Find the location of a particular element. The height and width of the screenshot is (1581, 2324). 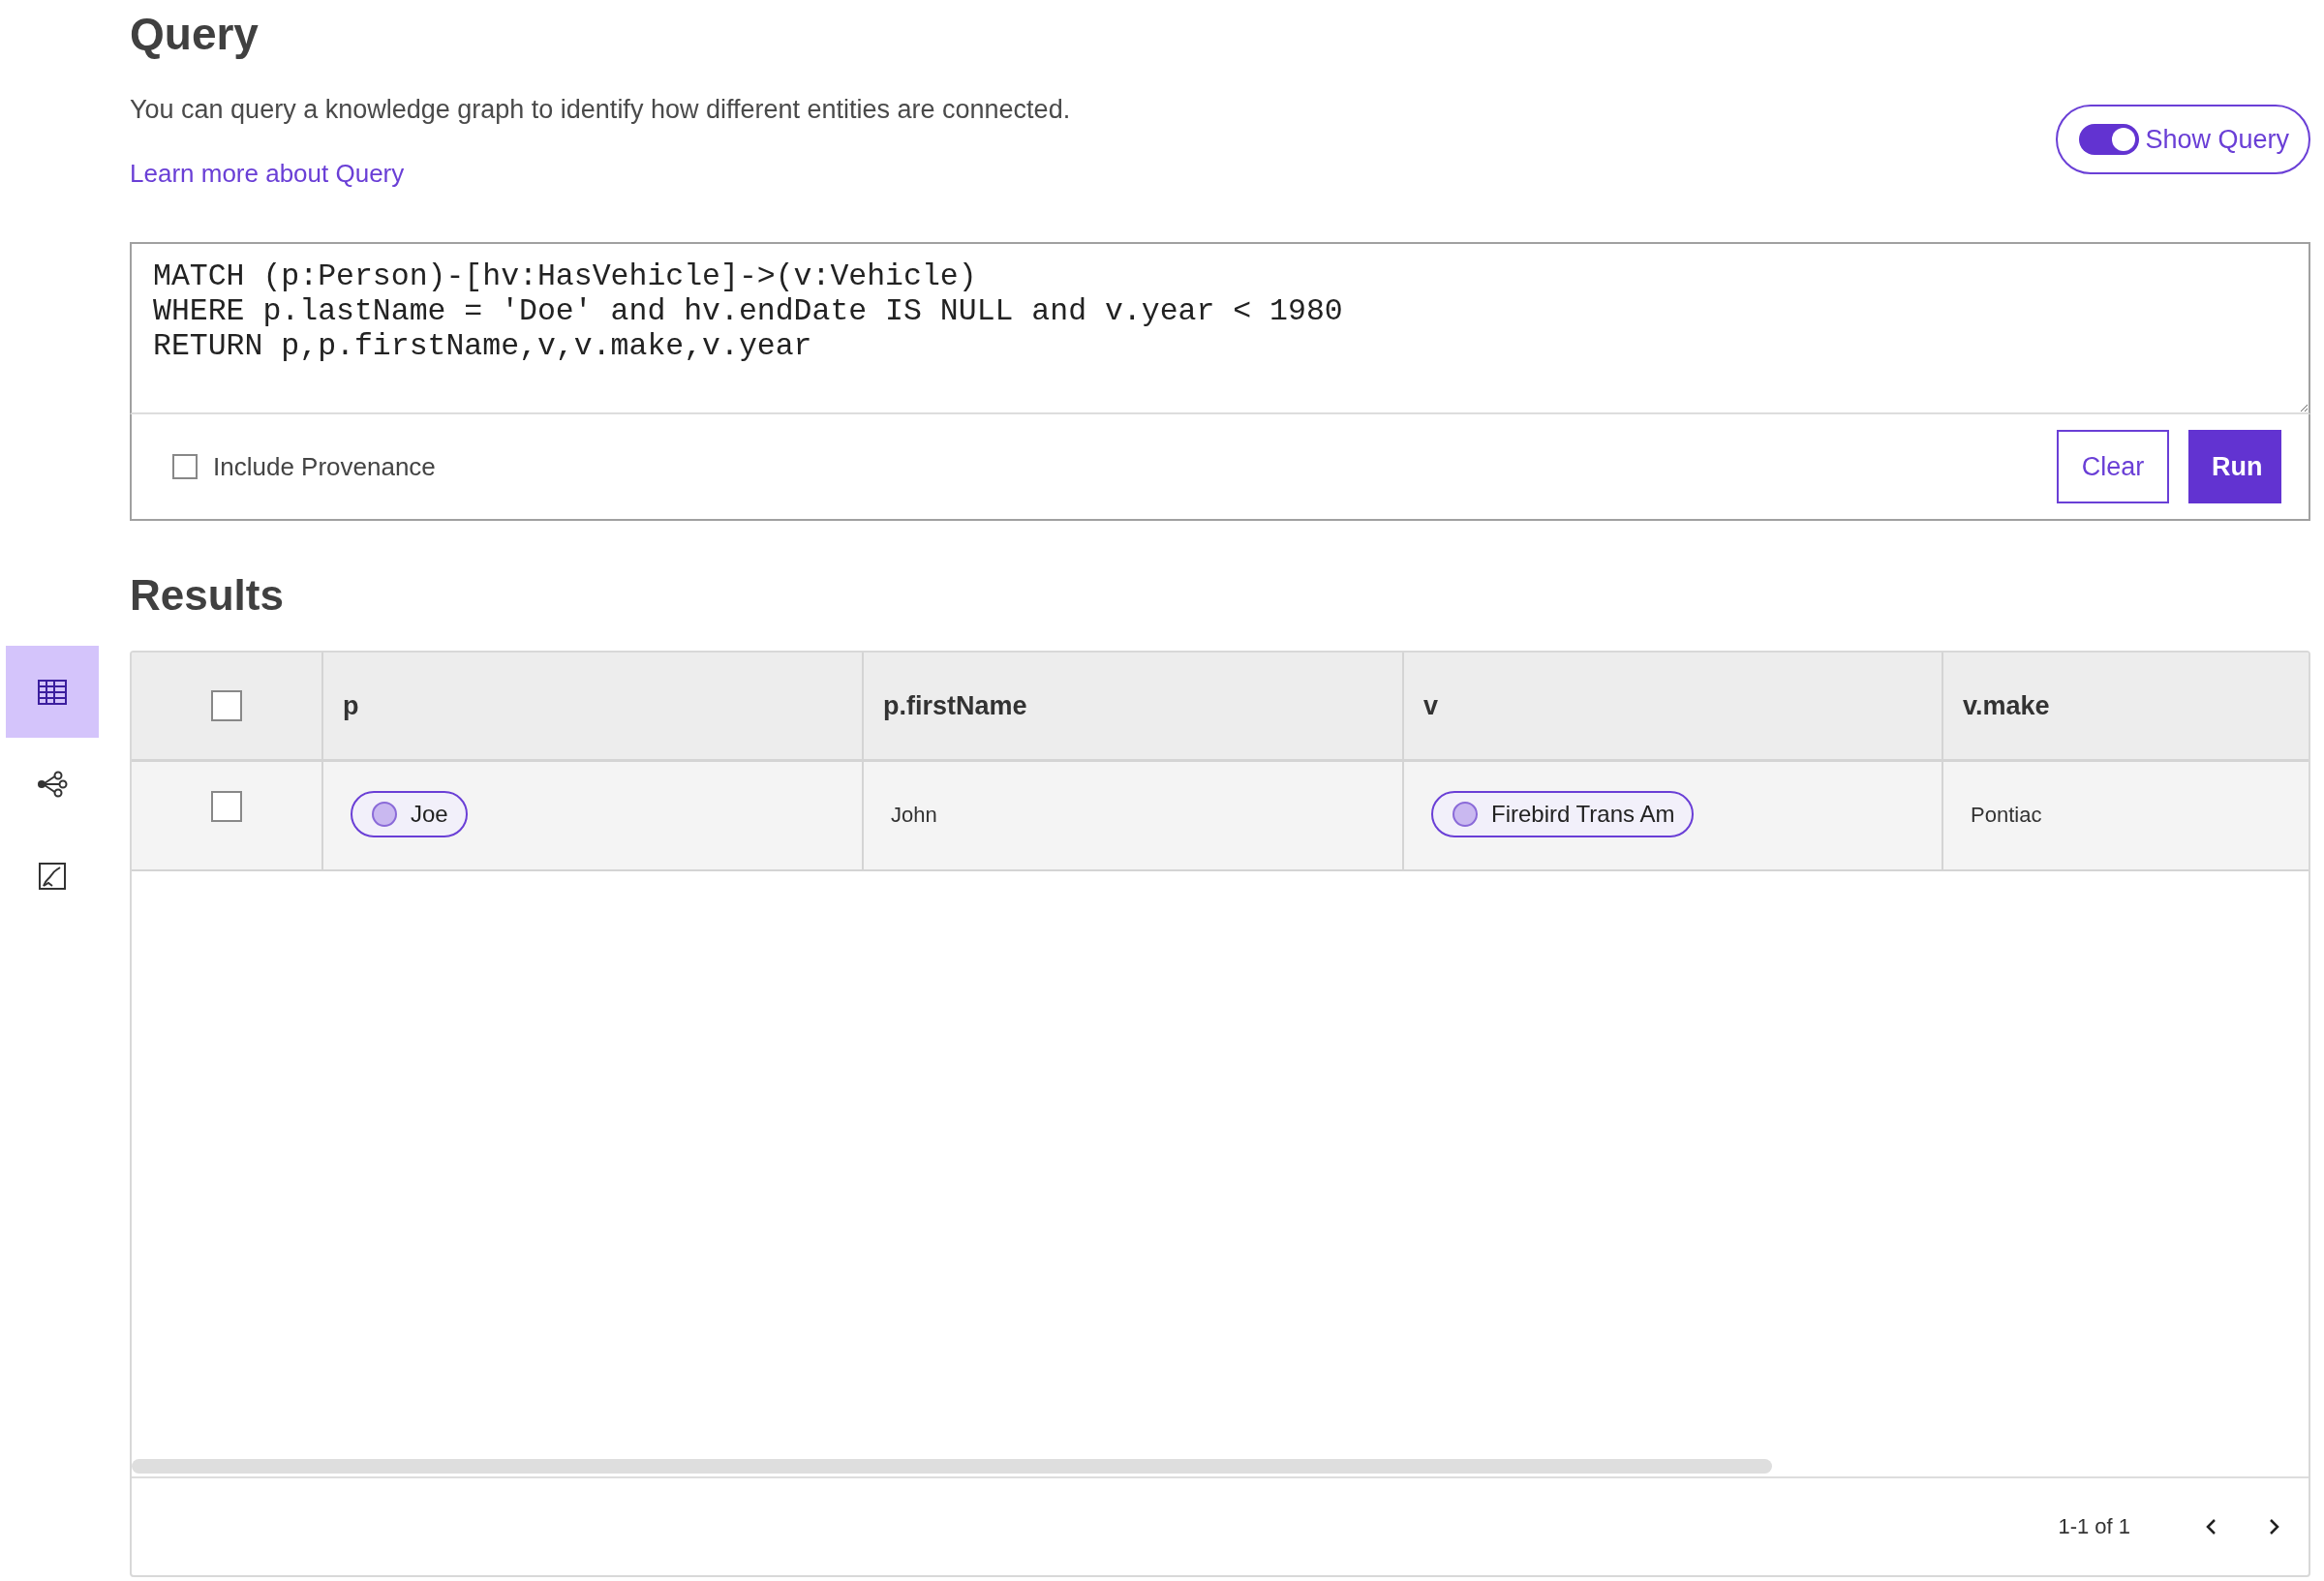

graph-icon is located at coordinates (53, 784).